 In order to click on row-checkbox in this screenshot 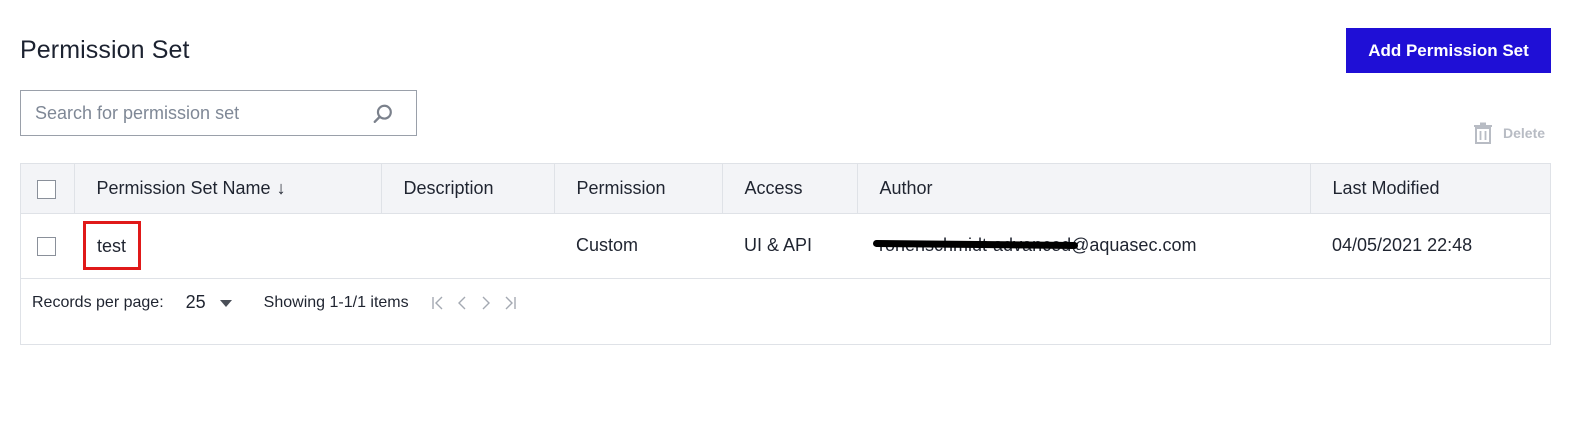, I will do `click(46, 246)`.